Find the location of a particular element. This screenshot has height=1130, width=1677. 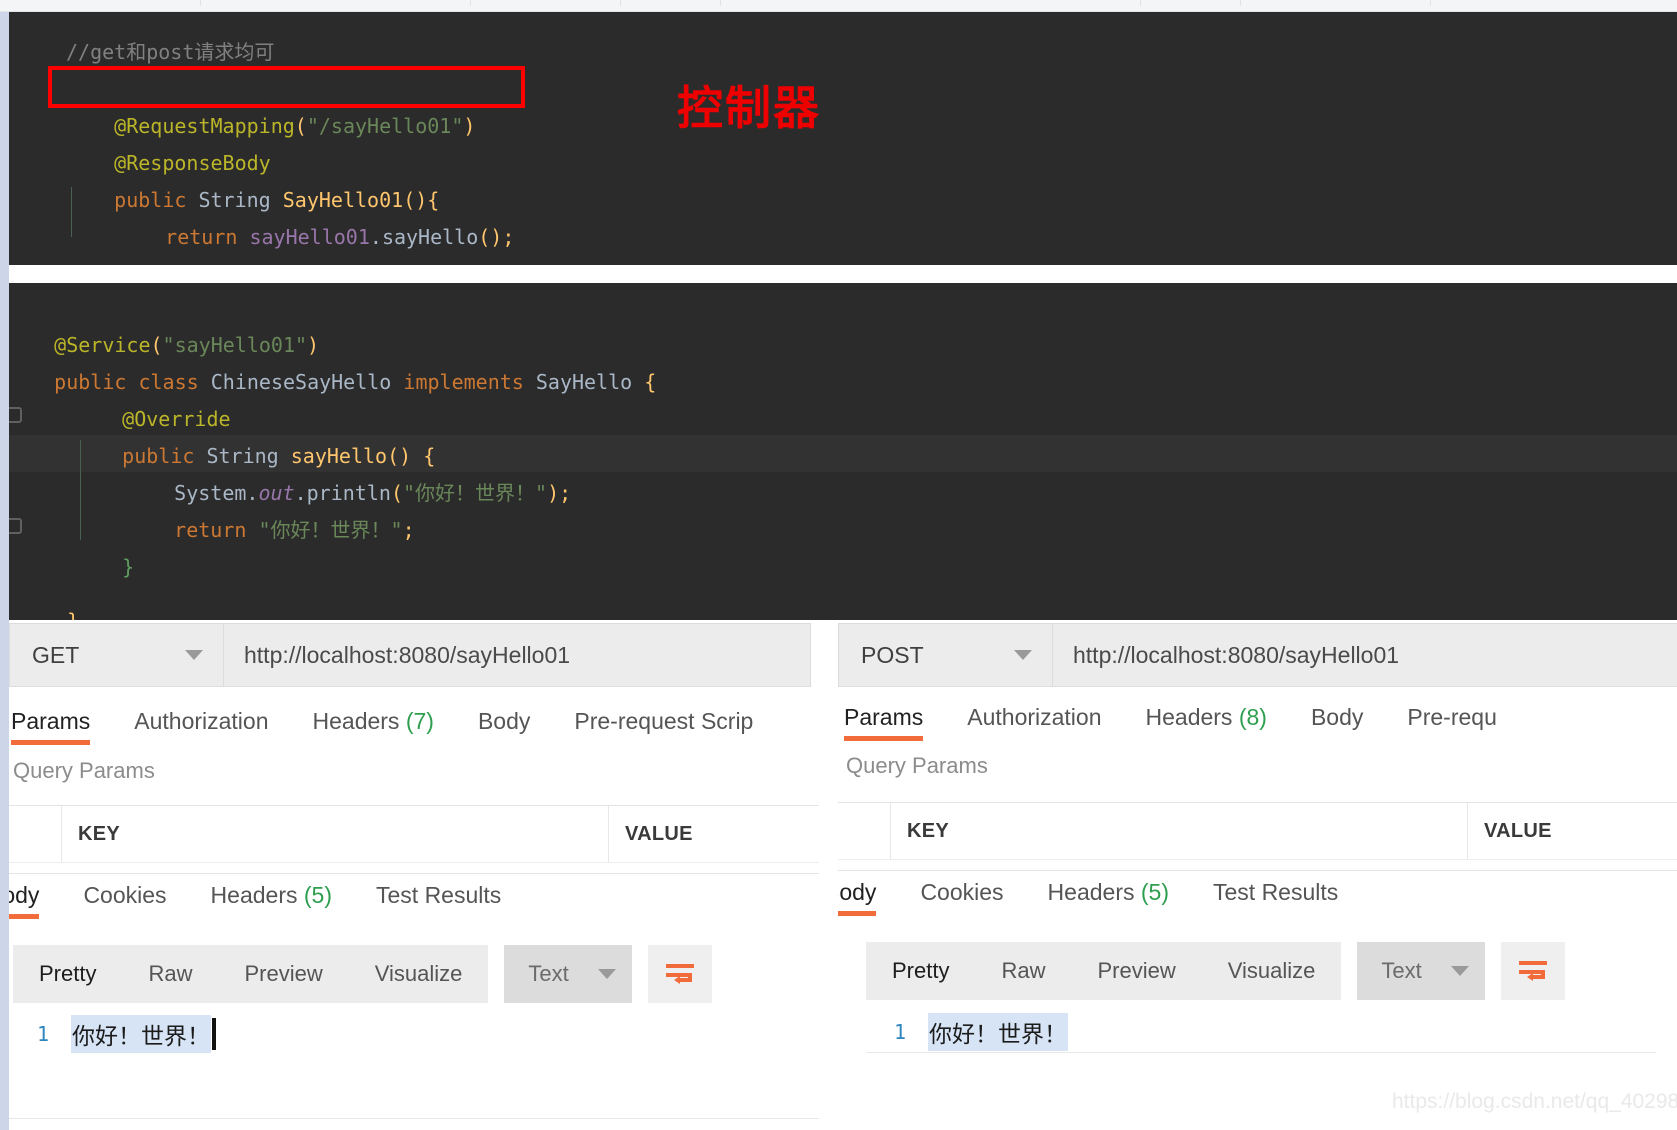

left-body-underline is located at coordinates (414, 1118).